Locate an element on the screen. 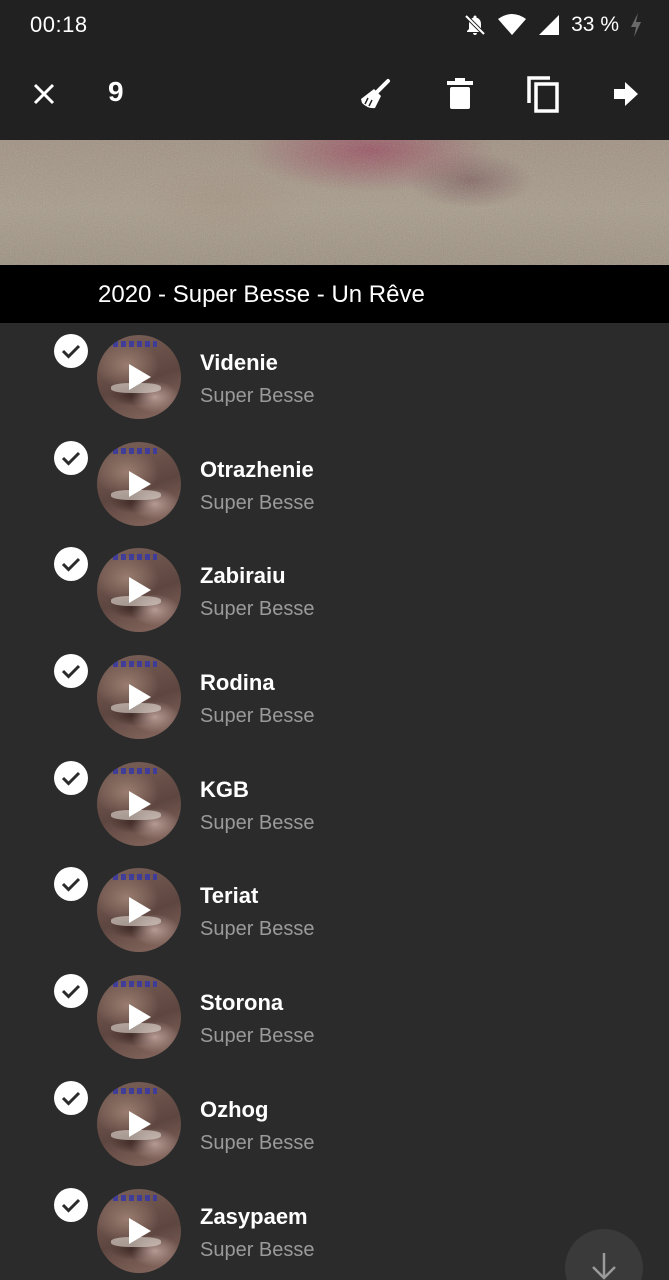  status-bar: 00:18 33 % is located at coordinates (334, 26).